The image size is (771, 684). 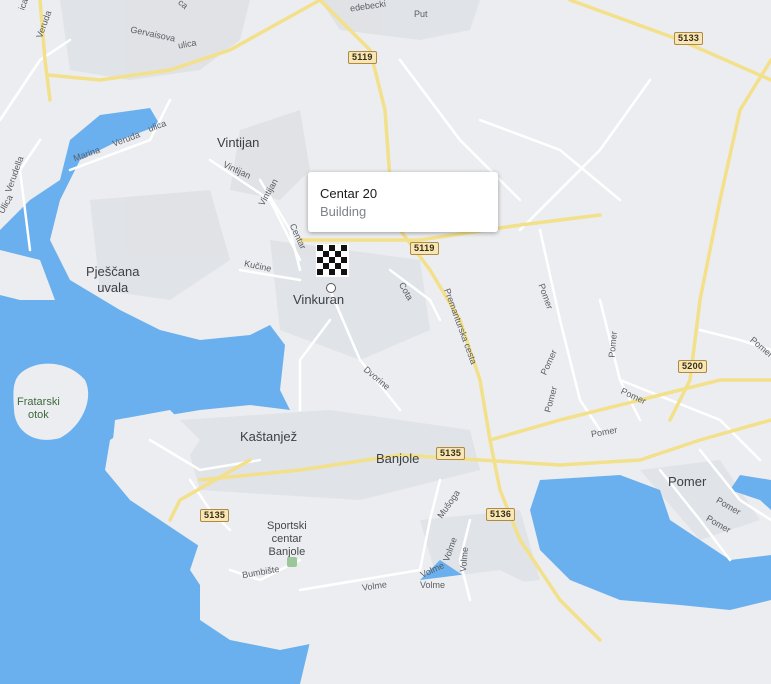 What do you see at coordinates (689, 38) in the screenshot?
I see `road-shield-5133: 5133` at bounding box center [689, 38].